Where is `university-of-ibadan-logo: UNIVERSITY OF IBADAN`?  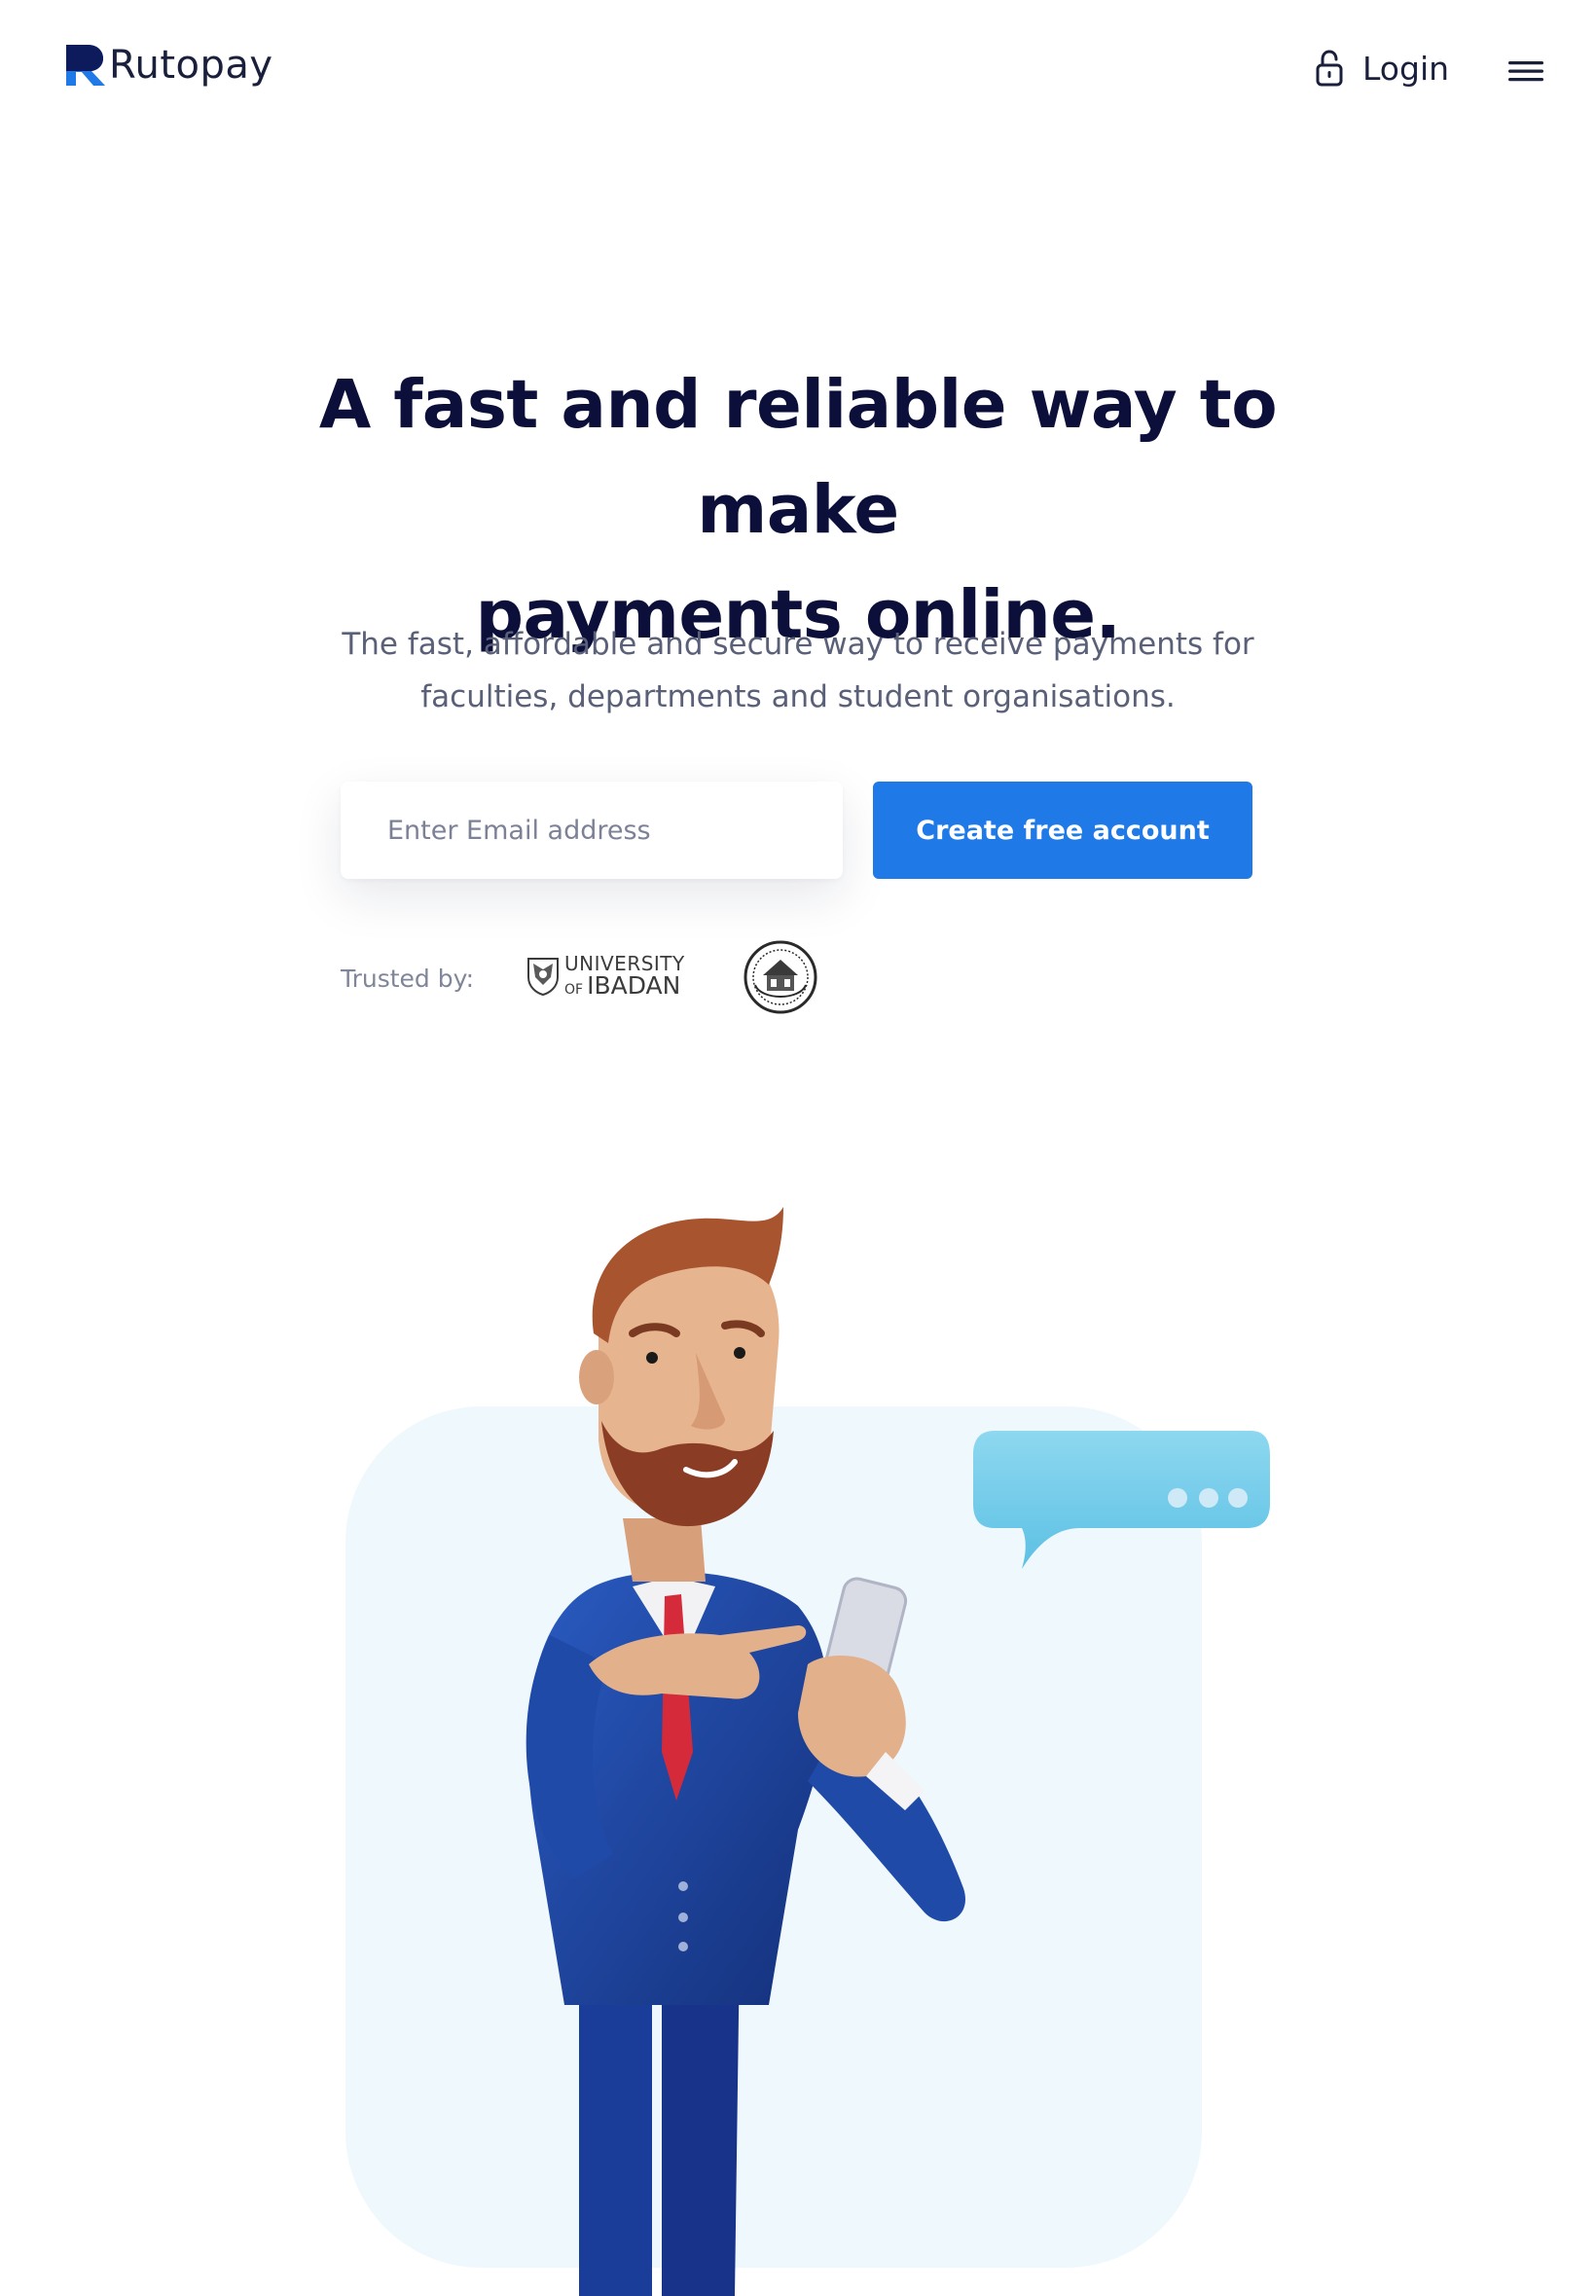
university-of-ibadan-logo: UNIVERSITY OF IBADAN is located at coordinates (605, 976).